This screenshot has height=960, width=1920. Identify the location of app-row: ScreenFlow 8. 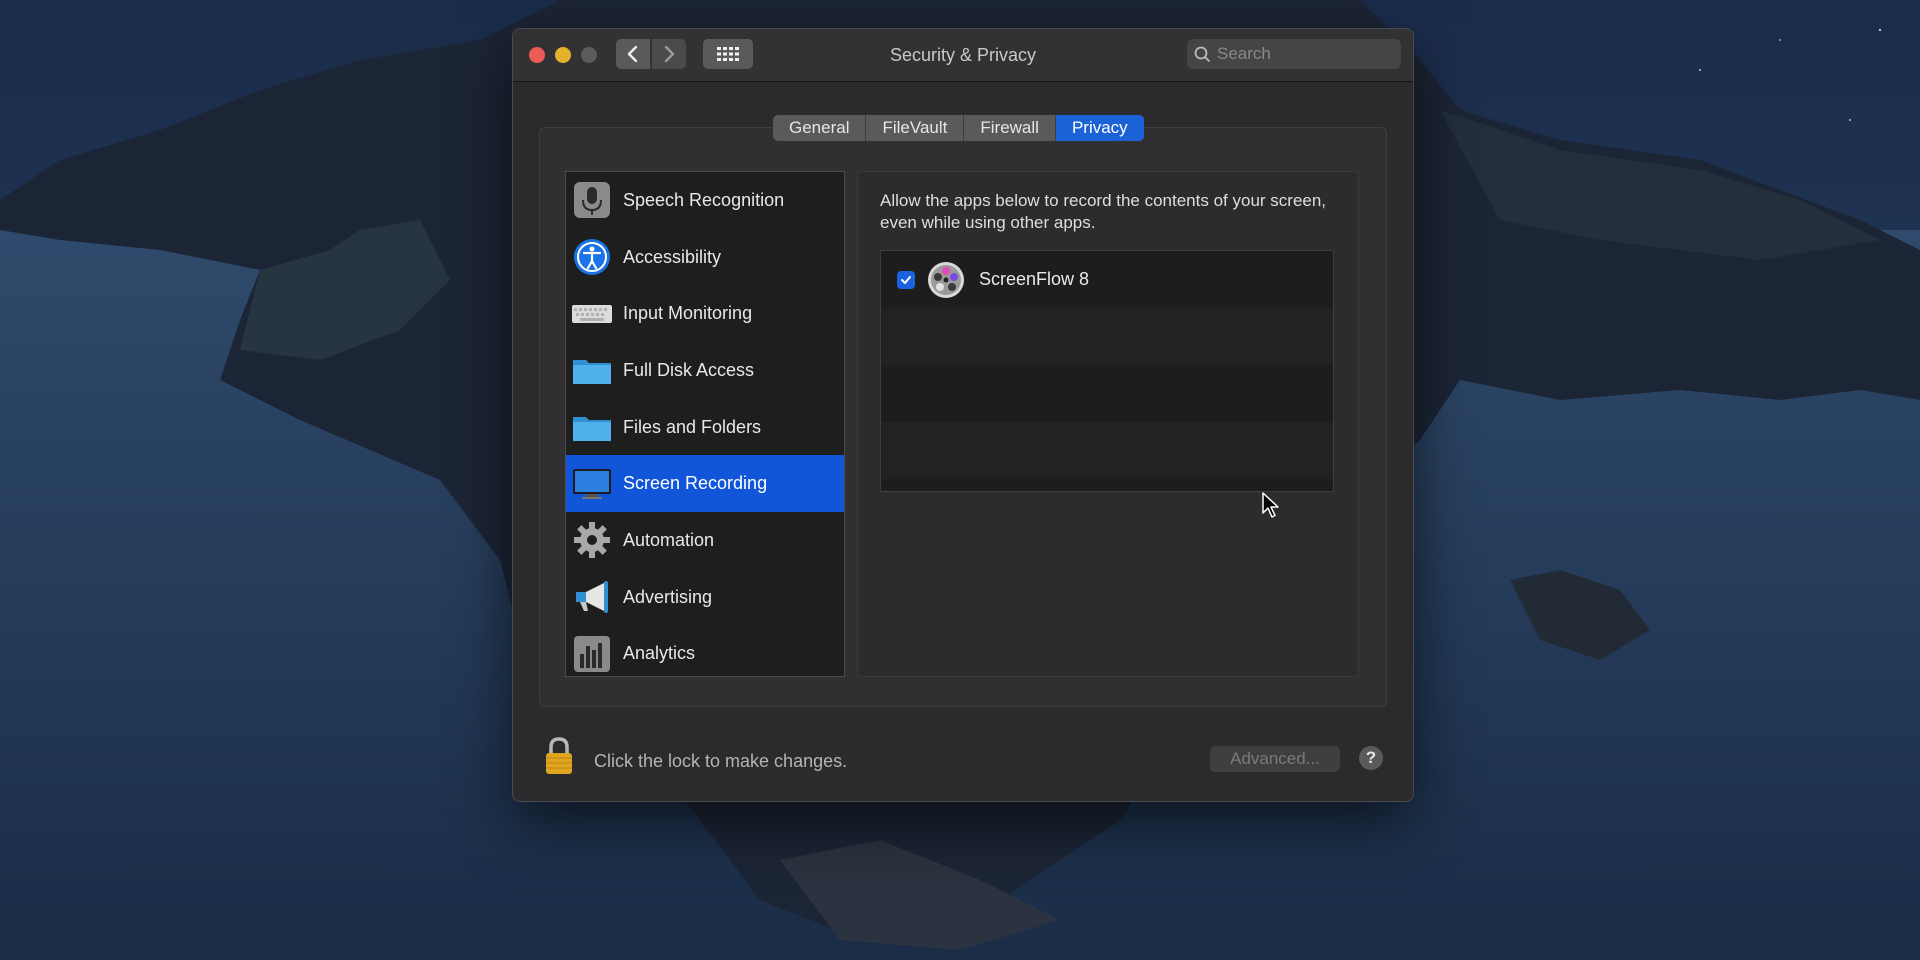
(1107, 279).